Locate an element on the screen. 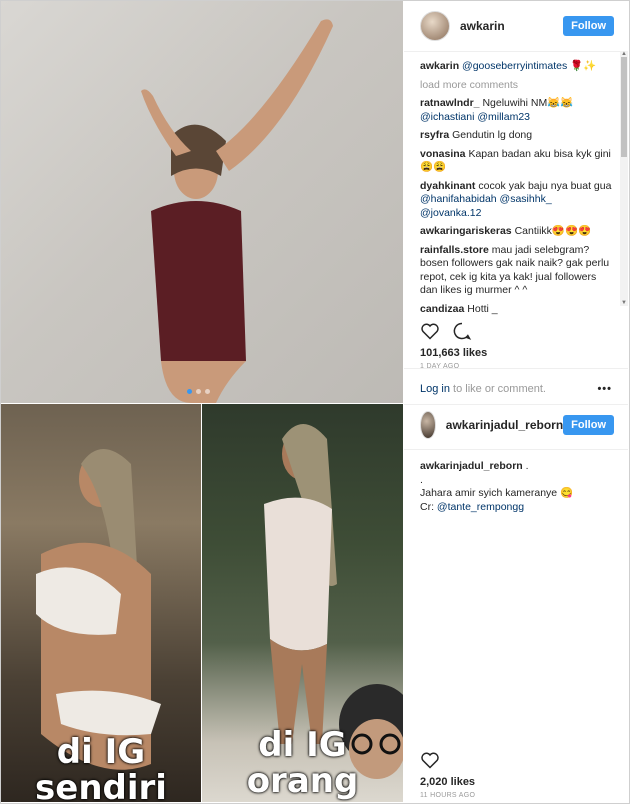  comment-item: candizaa Hotti _ is located at coordinates (516, 309).